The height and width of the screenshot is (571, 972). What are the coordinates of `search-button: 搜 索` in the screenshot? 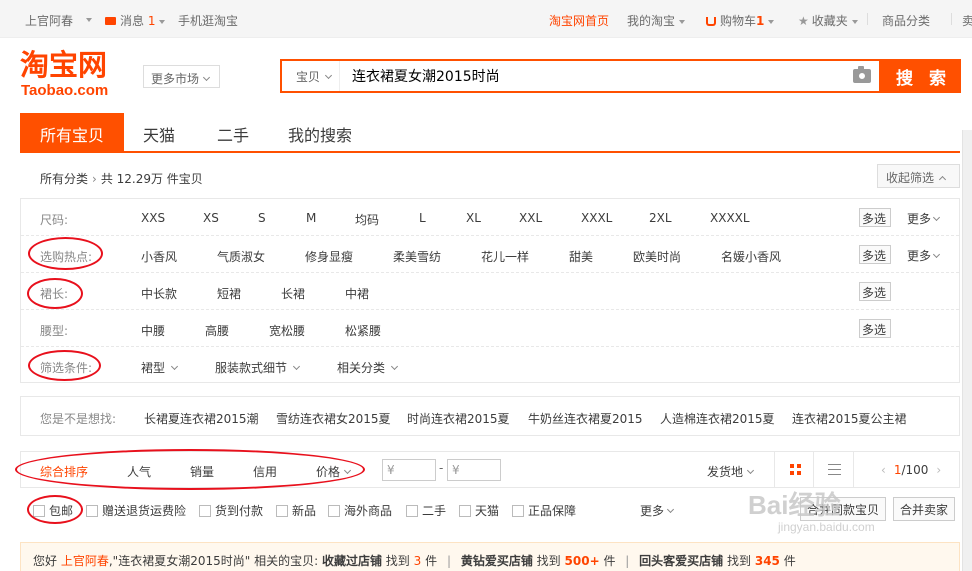 It's located at (921, 76).